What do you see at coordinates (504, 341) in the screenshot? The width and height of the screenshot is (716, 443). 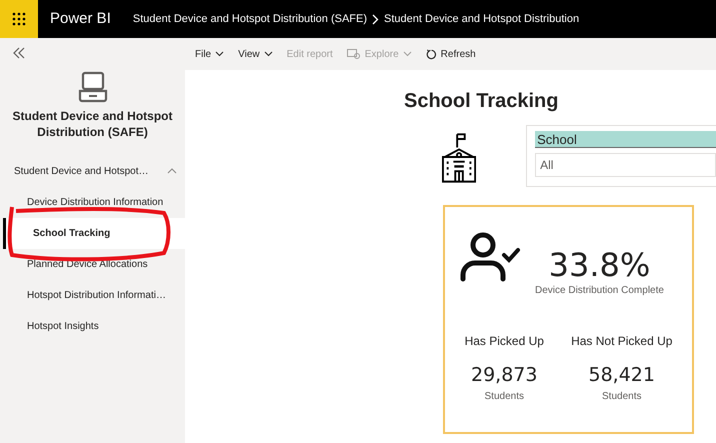 I see `stat-label: Has Picked Up` at bounding box center [504, 341].